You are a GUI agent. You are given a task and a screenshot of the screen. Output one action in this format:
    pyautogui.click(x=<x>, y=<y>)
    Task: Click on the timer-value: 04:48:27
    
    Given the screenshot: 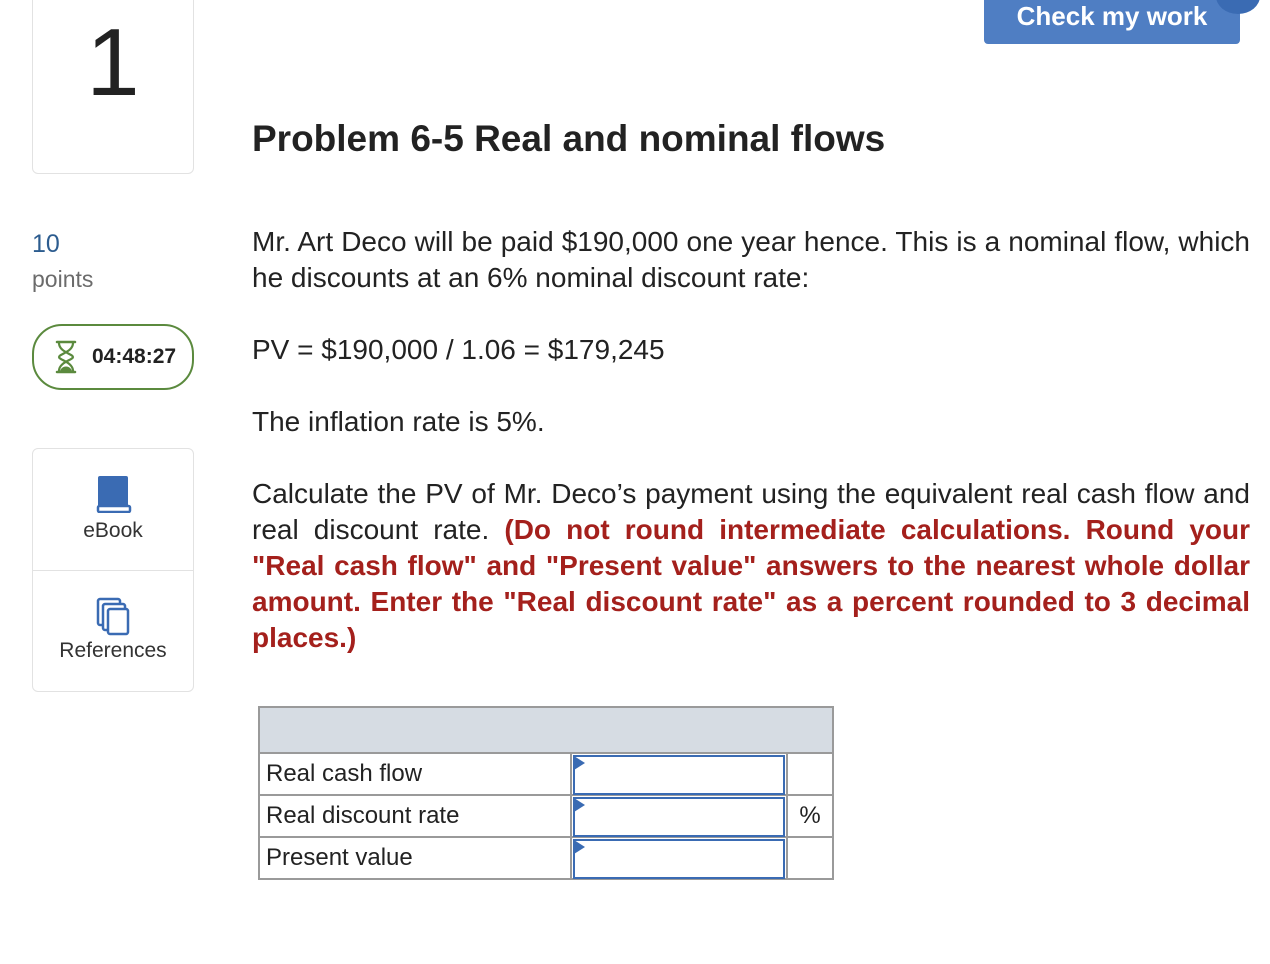 What is the action you would take?
    pyautogui.click(x=134, y=356)
    